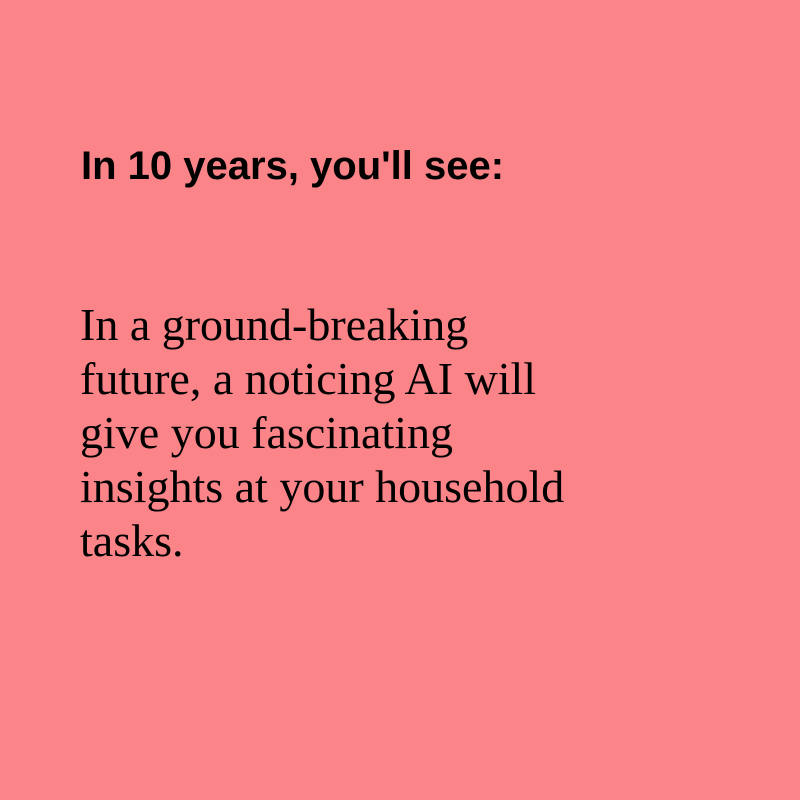 The height and width of the screenshot is (800, 800). Describe the element at coordinates (267, 432) in the screenshot. I see `body-line: give you fascinating` at that location.